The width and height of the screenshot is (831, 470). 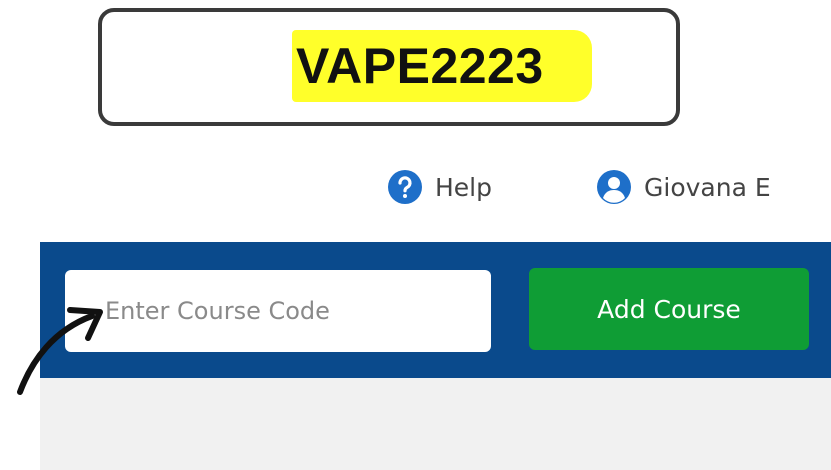 What do you see at coordinates (463, 187) in the screenshot?
I see `help-label: Help` at bounding box center [463, 187].